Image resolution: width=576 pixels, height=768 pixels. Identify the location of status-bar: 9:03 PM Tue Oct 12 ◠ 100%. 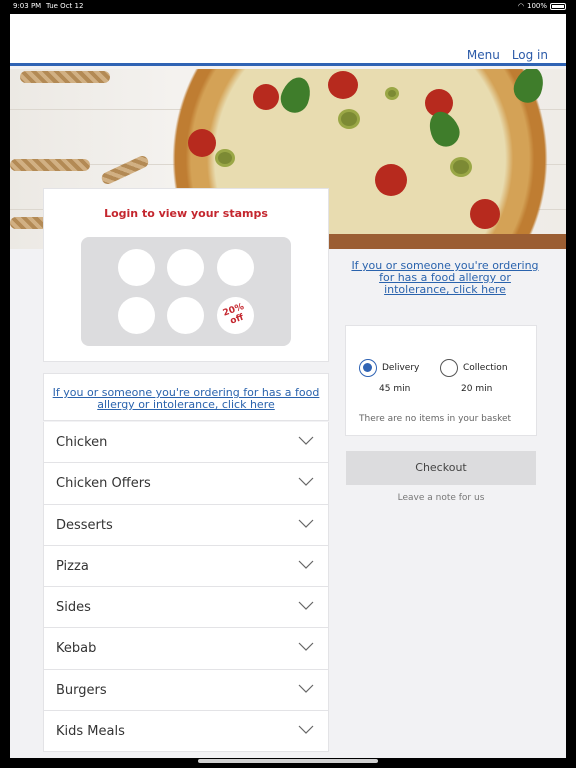
(288, 7).